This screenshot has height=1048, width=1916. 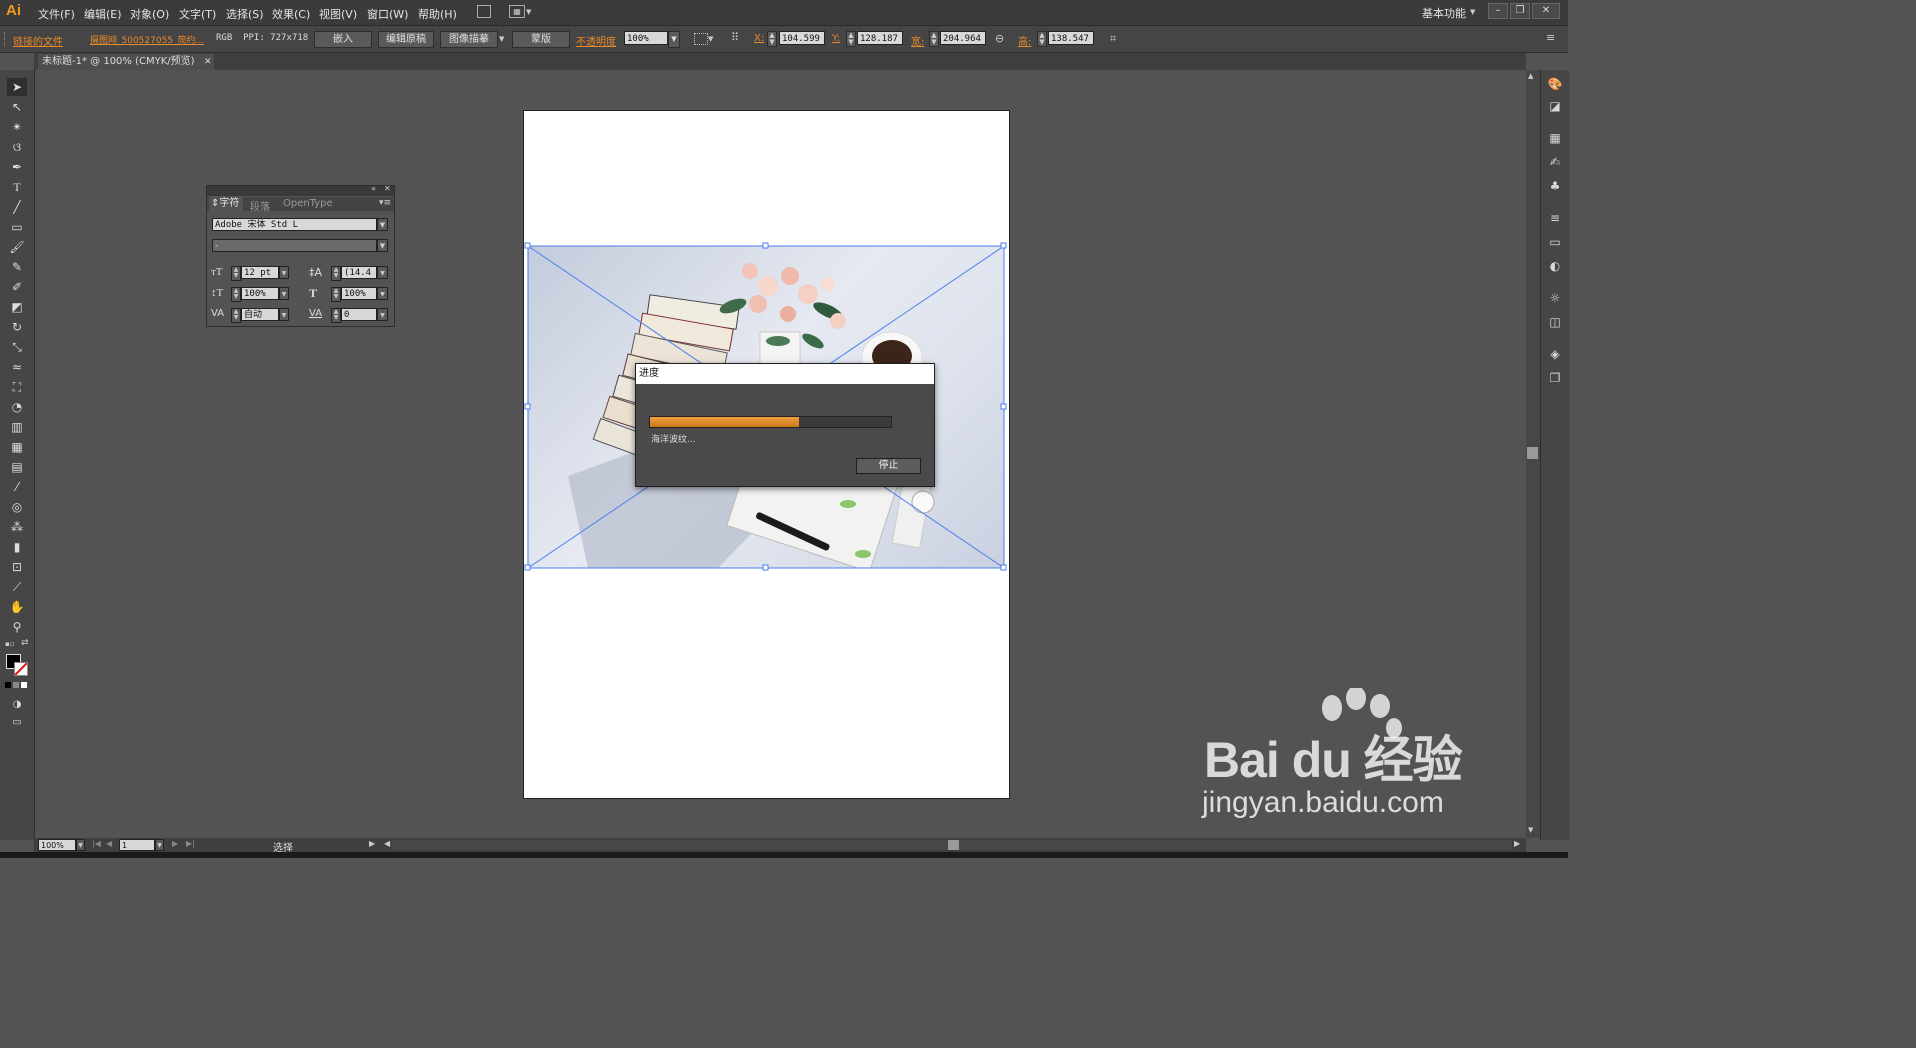 What do you see at coordinates (1555, 84) in the screenshot?
I see `color-panel-icon: 🎨` at bounding box center [1555, 84].